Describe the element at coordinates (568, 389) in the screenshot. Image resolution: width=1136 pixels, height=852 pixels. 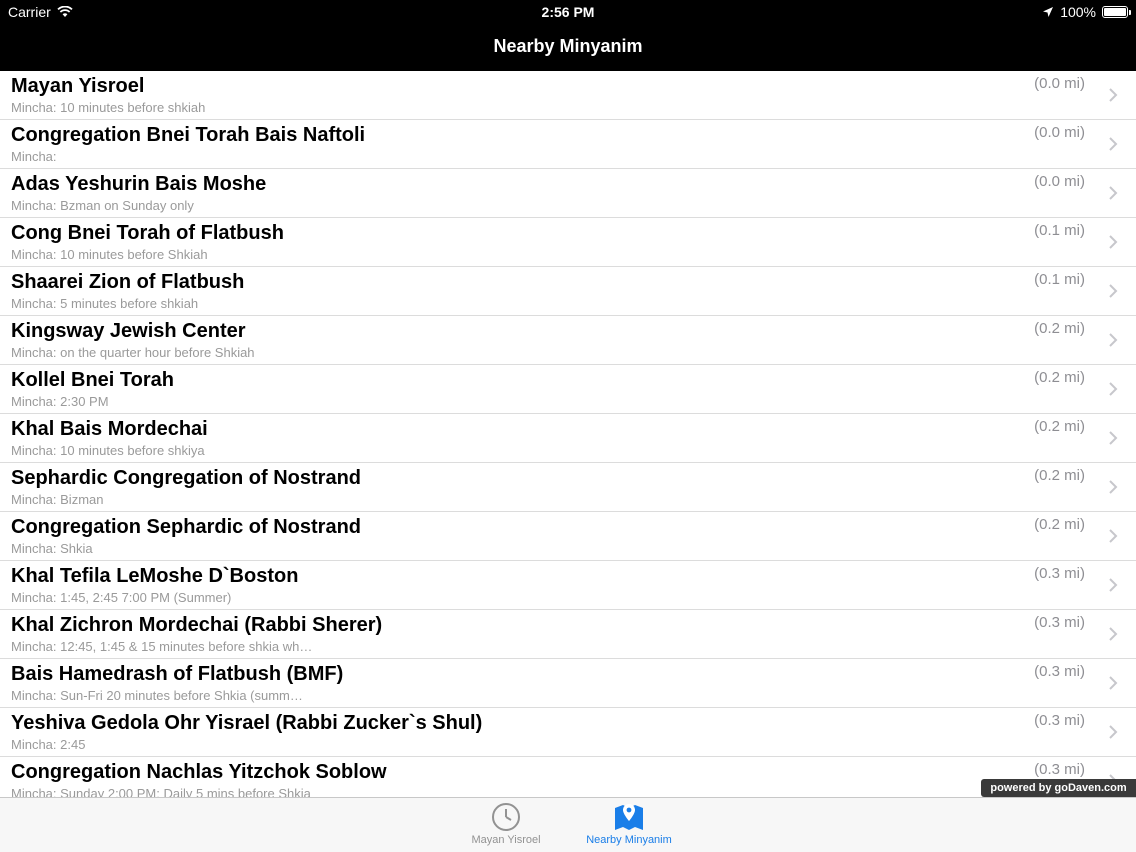
I see `list-item: Kollel Bnei Torah Mincha: 2:30 PM (0.2 mi)` at that location.